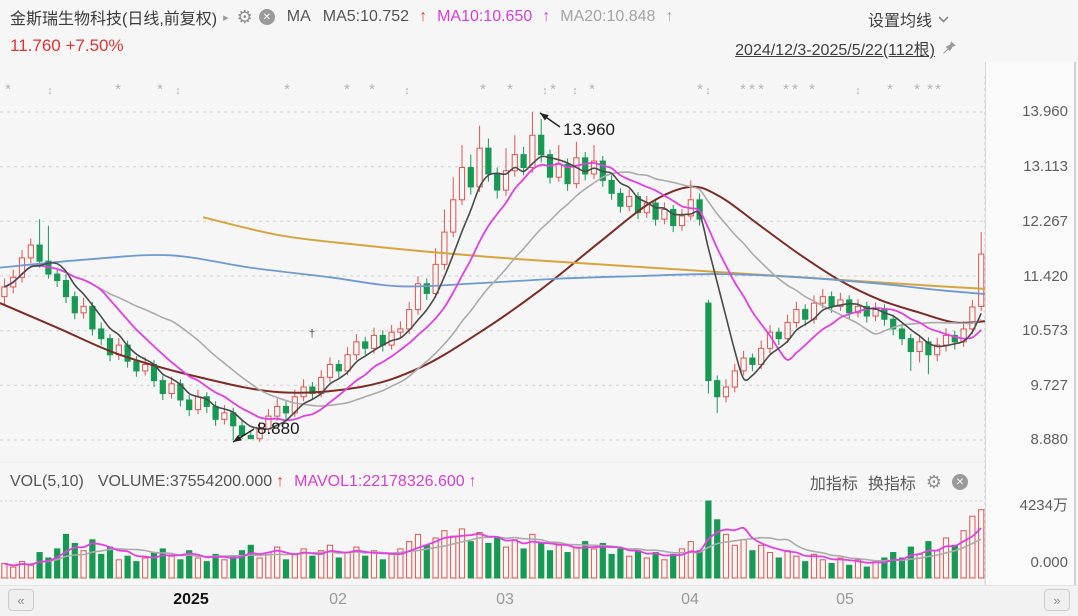 The image size is (1078, 616). I want to click on time-axis-label-02: 02, so click(338, 599).